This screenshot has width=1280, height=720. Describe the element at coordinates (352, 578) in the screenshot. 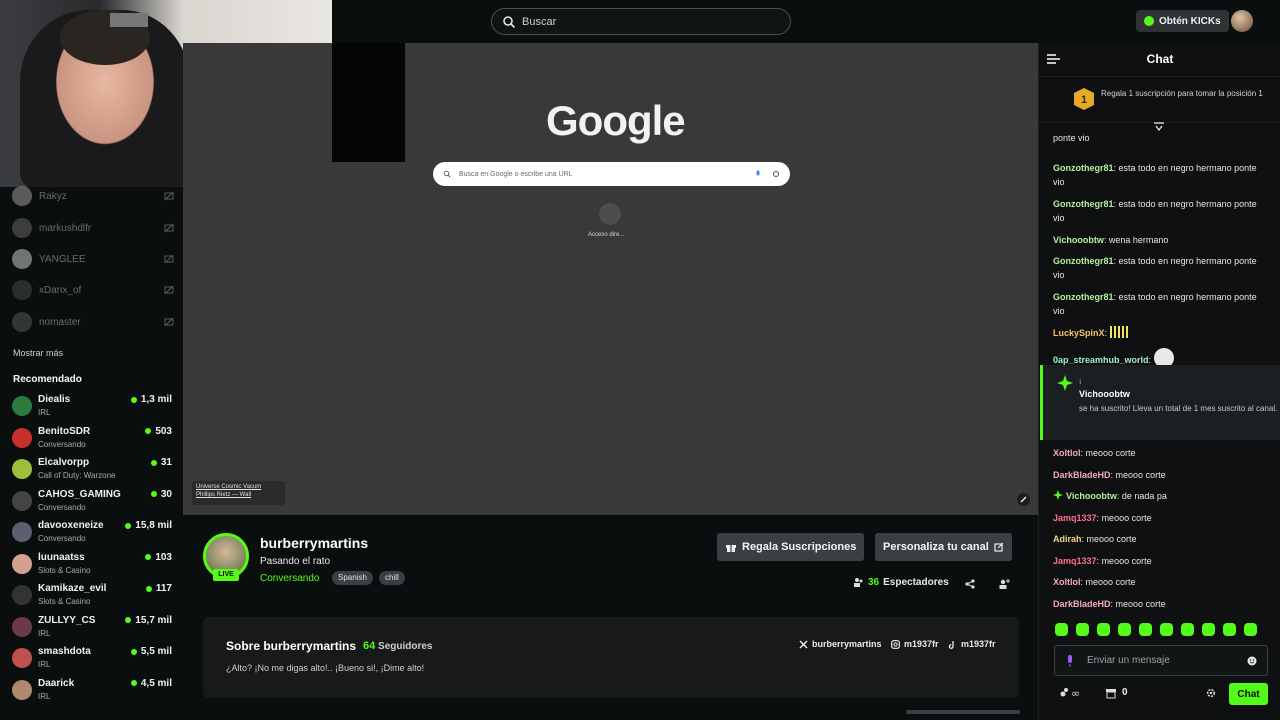

I see `tag-spanish: Spanish` at that location.